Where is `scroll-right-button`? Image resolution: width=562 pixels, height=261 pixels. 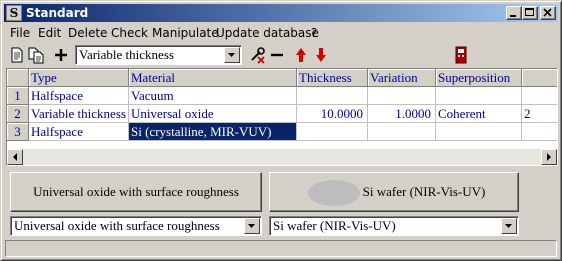
scroll-right-button is located at coordinates (549, 157).